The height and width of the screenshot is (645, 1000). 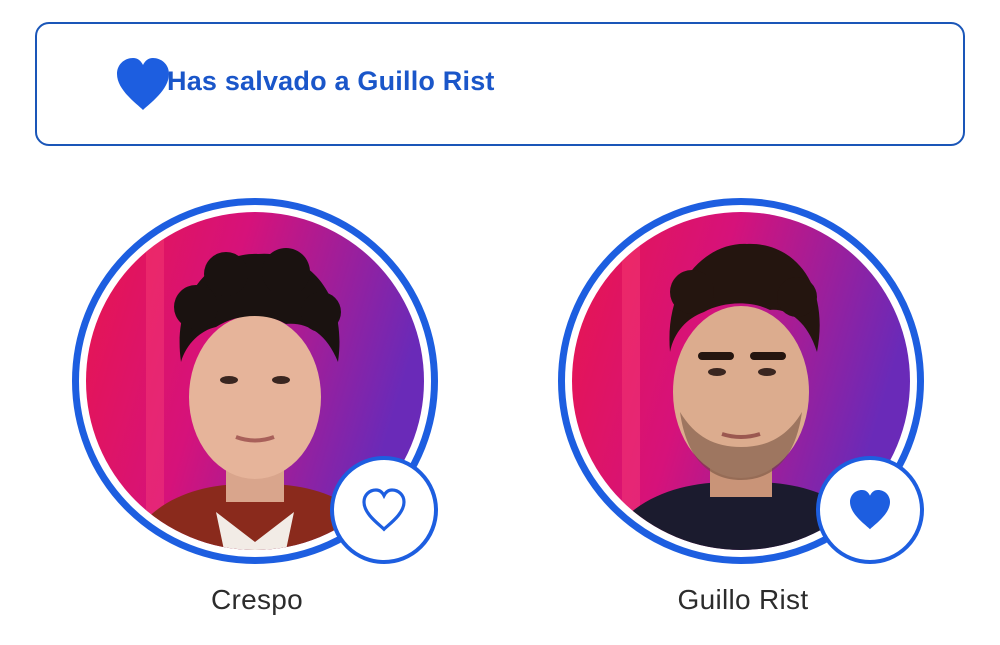 I want to click on contestant-name: Guillo Rist, so click(x=743, y=599).